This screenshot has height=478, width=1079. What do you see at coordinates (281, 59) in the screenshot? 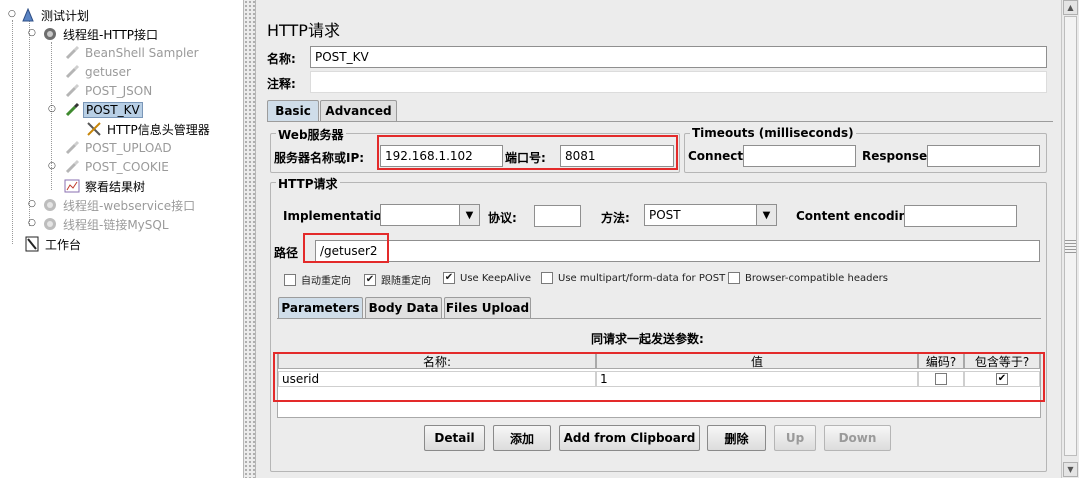
I see `name-label: 名称:` at bounding box center [281, 59].